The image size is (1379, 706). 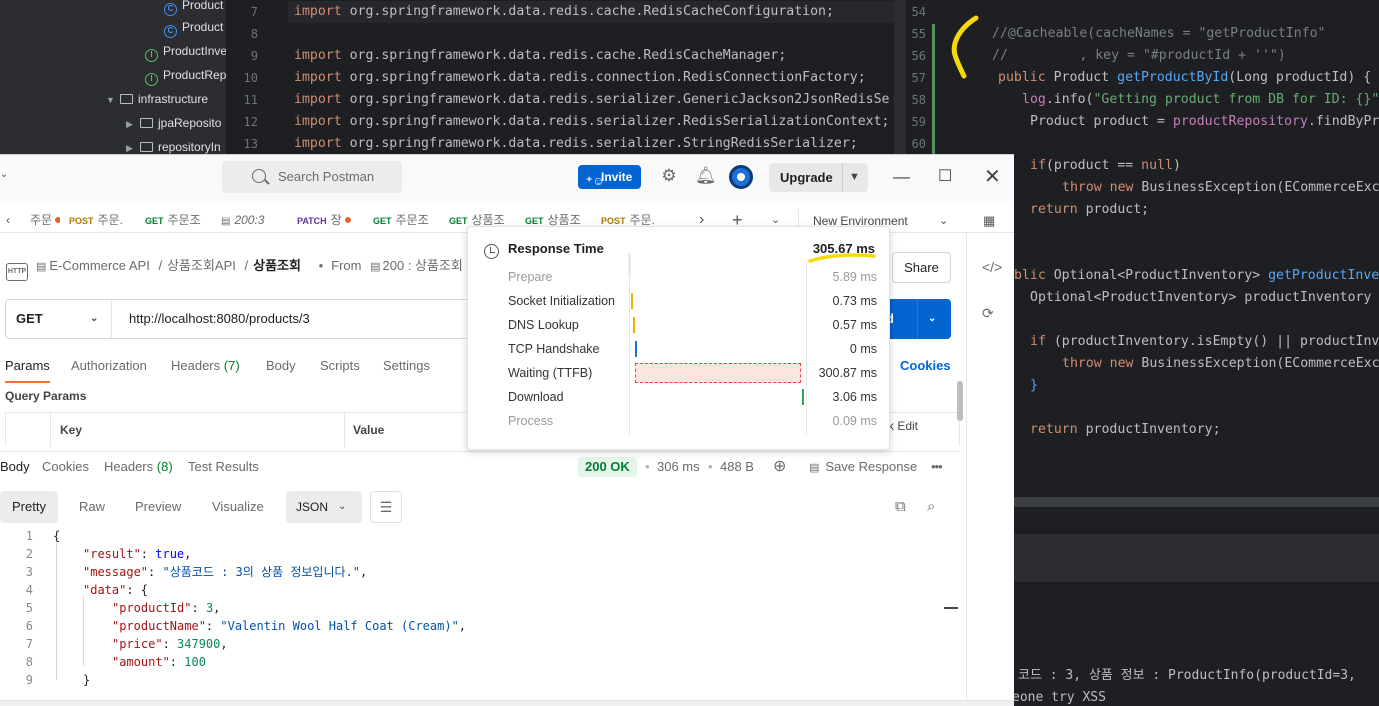 What do you see at coordinates (238, 507) in the screenshot?
I see `view-visualize: Visualize` at bounding box center [238, 507].